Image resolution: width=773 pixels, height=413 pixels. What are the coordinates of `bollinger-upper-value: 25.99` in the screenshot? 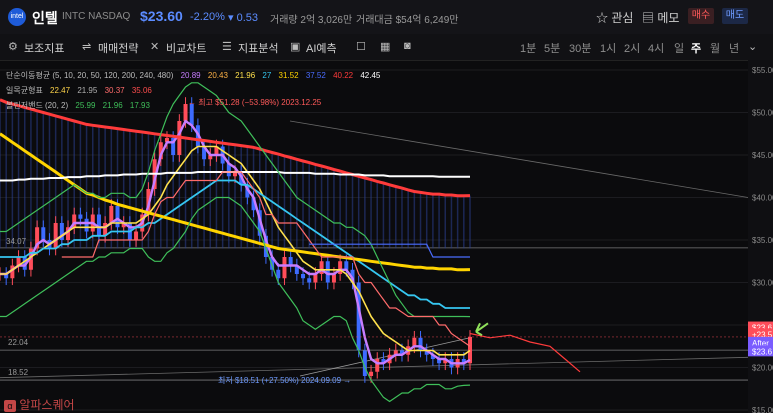 It's located at (85, 105).